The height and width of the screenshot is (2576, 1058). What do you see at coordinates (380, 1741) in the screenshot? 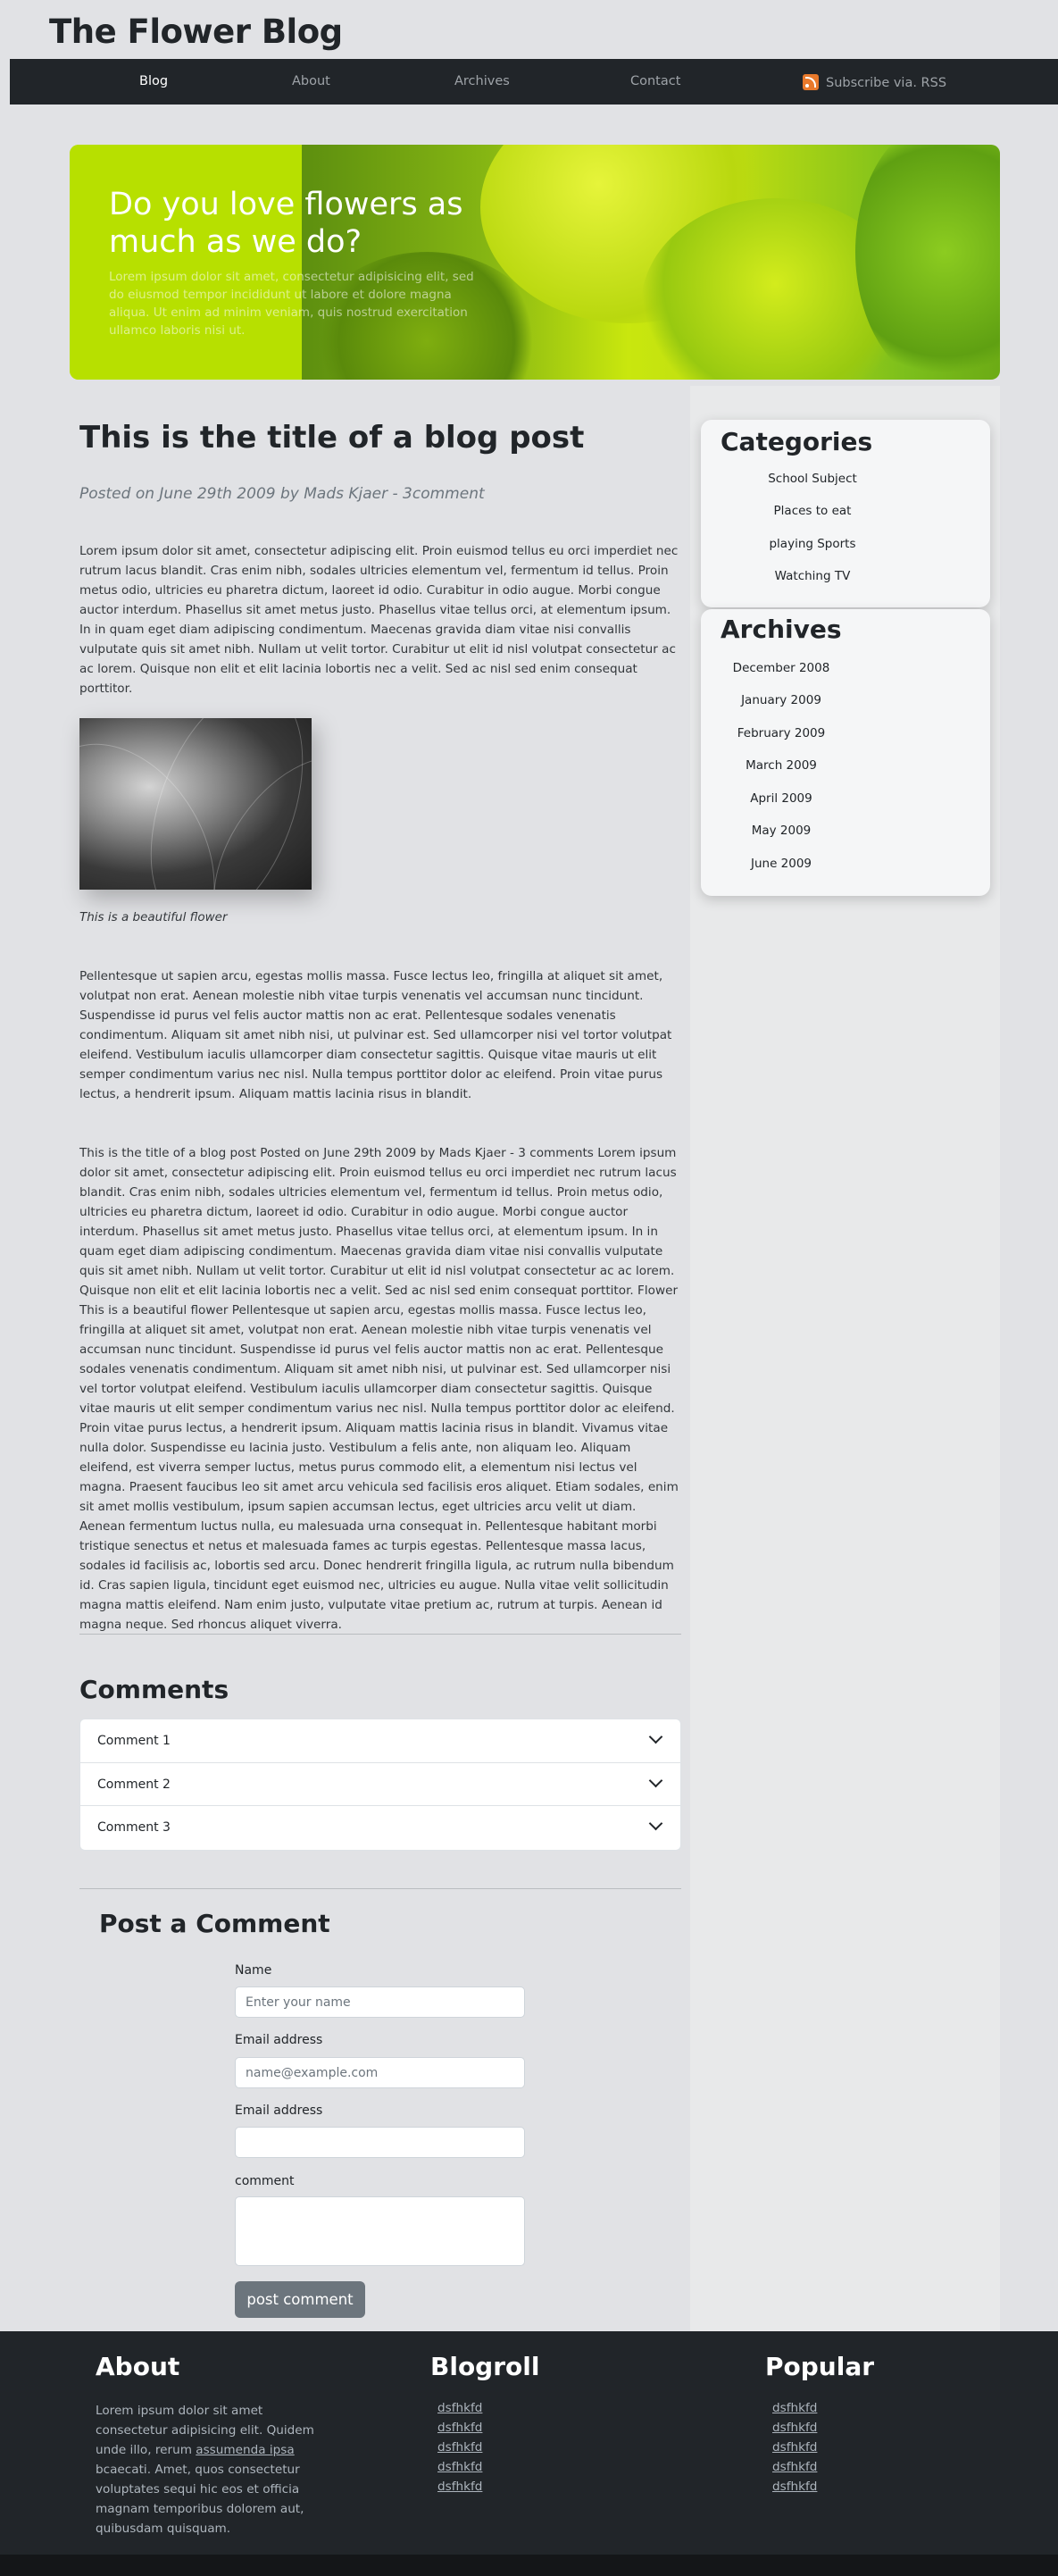
I see `comment-accordion-item: Comment 1` at bounding box center [380, 1741].